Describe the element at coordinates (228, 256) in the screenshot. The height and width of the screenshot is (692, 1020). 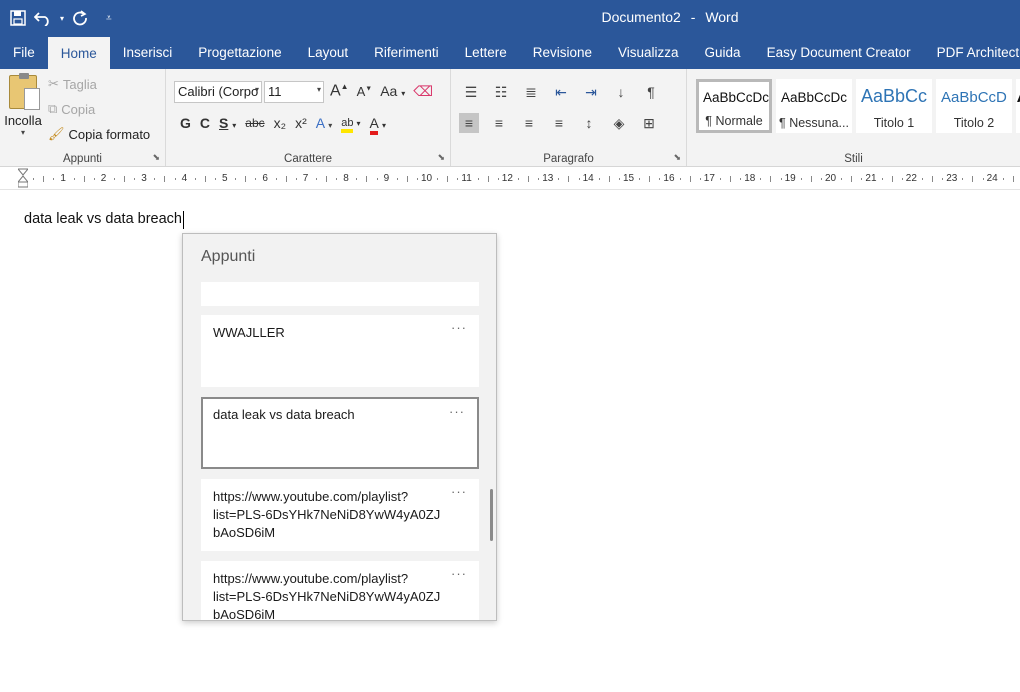
I see `clipboard-panel-title: Appunti` at that location.